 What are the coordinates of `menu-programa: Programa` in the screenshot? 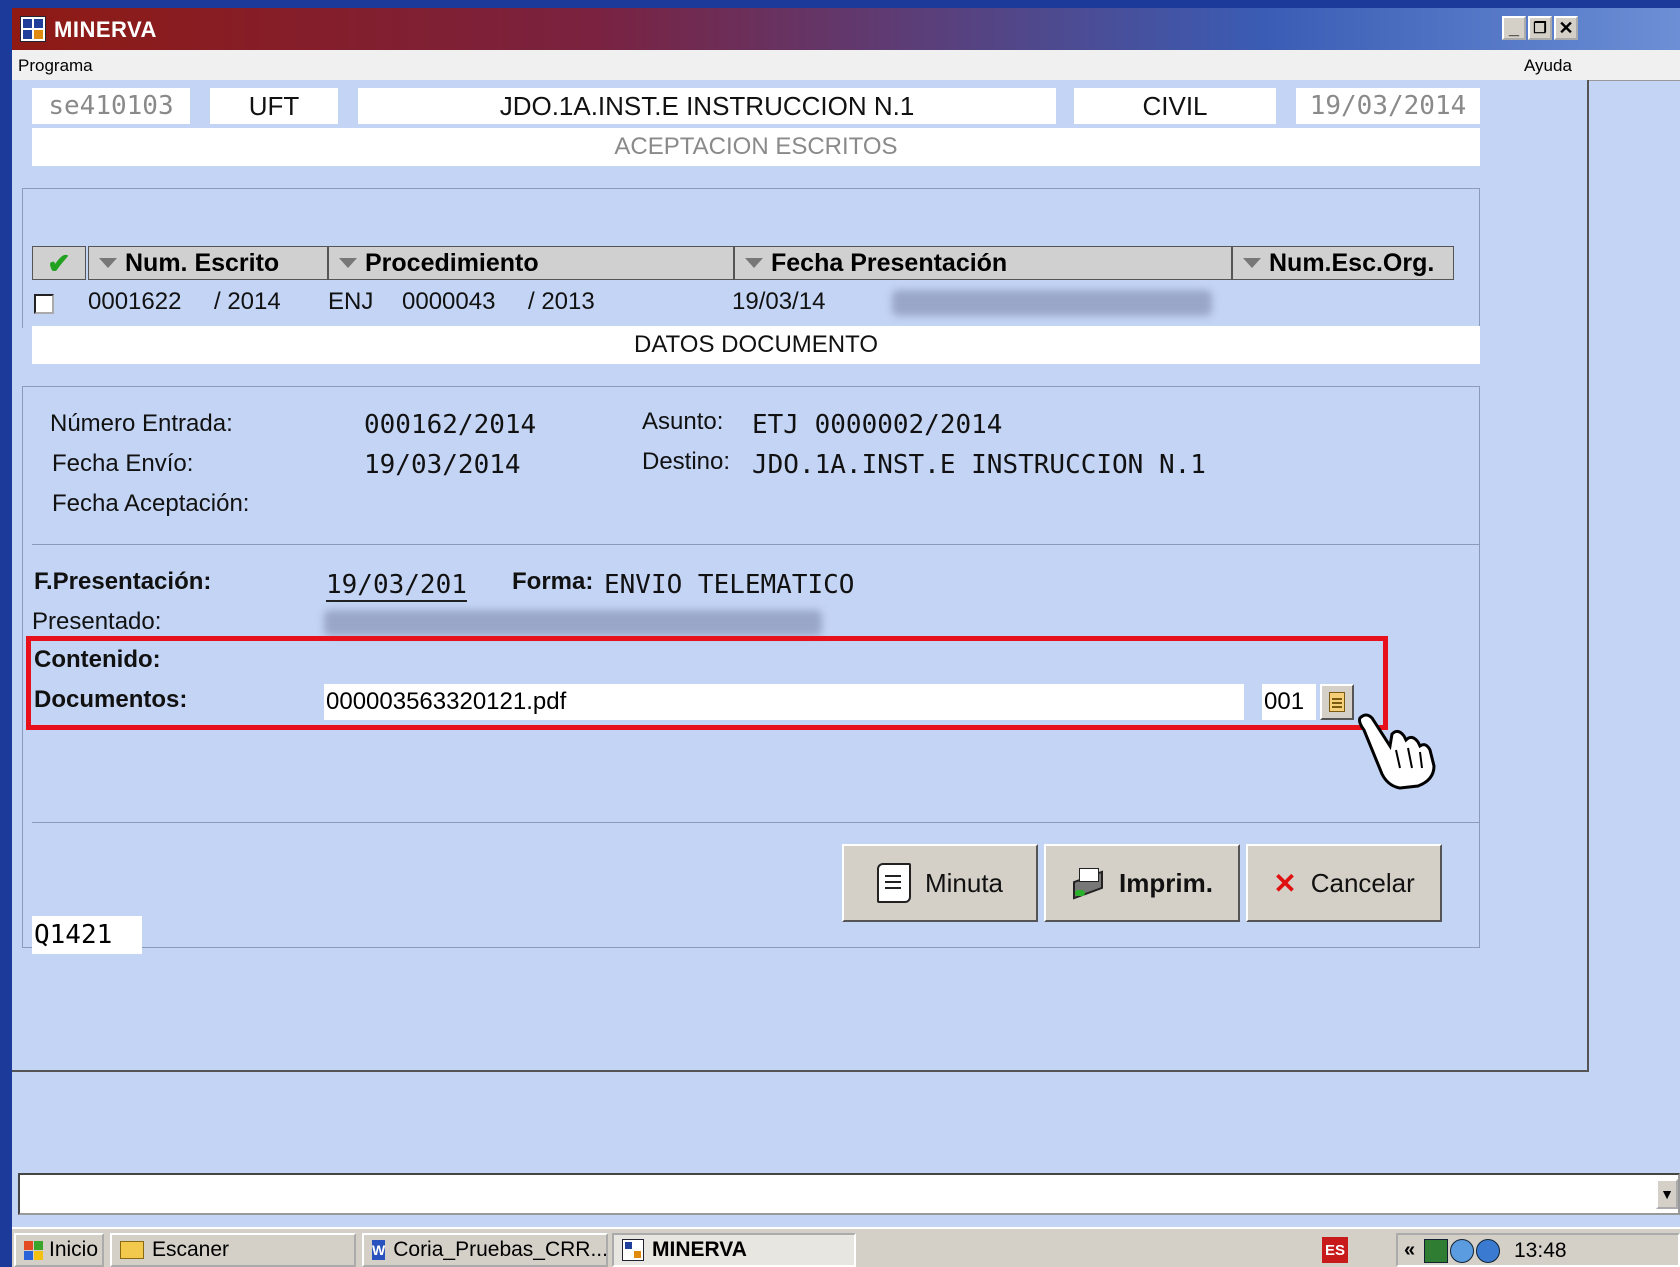 It's located at (55, 66).